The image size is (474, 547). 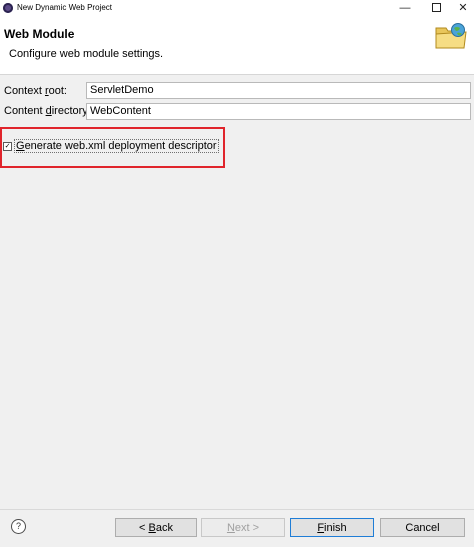 I want to click on footer-separator, so click(x=237, y=509).